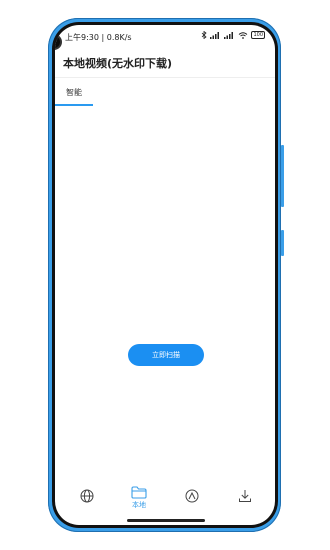 This screenshot has height=550, width=330. What do you see at coordinates (282, 176) in the screenshot?
I see `side-button-volume` at bounding box center [282, 176].